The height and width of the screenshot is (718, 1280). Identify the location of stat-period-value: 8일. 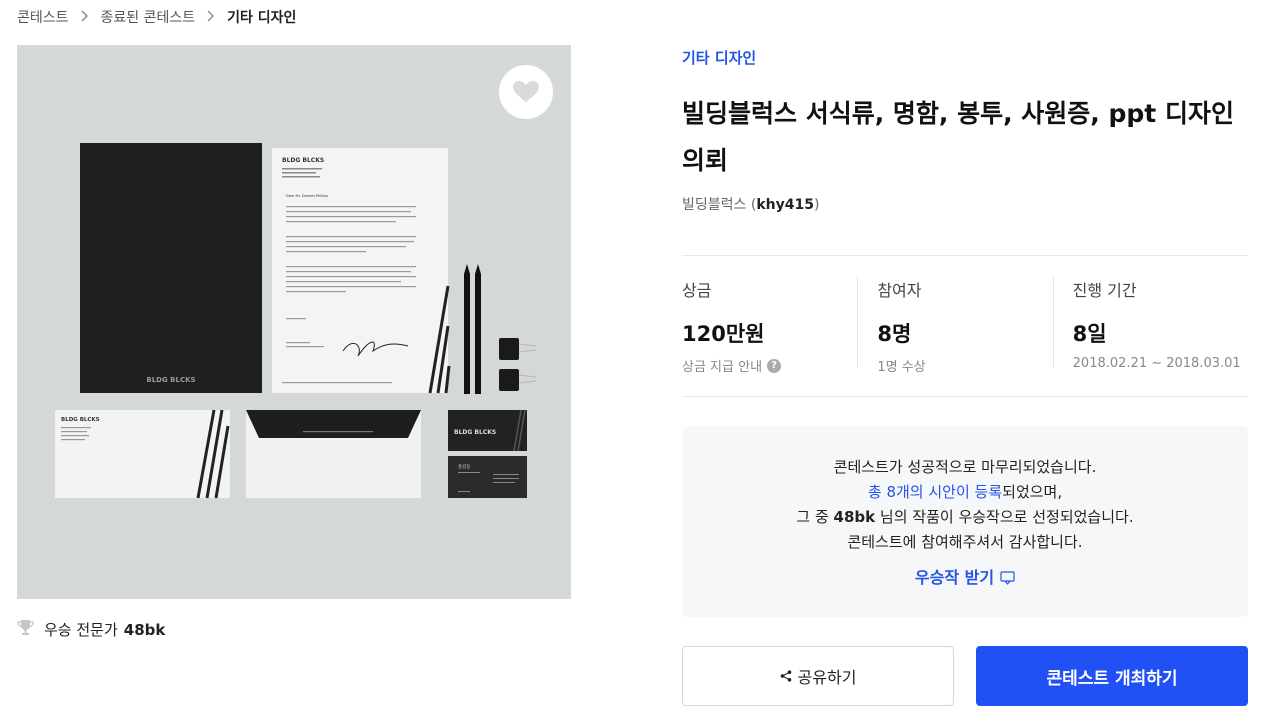
(1089, 334).